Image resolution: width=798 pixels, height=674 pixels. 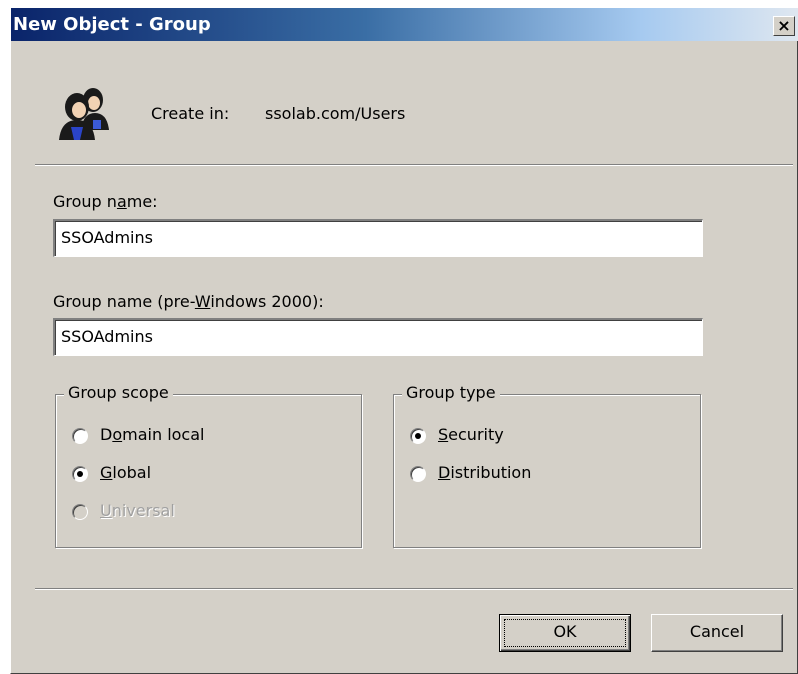 What do you see at coordinates (152, 434) in the screenshot?
I see `scope-domain-local-label: Domain local` at bounding box center [152, 434].